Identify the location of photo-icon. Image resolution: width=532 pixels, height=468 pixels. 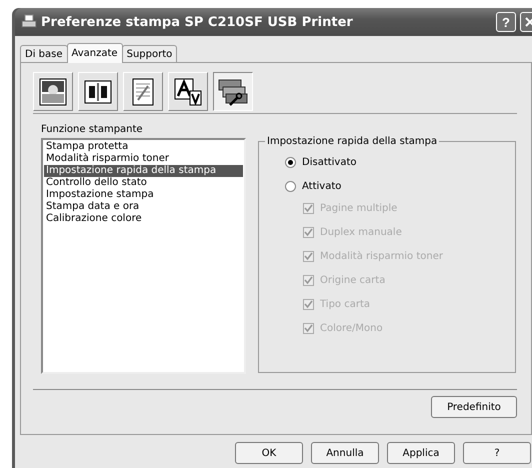
(53, 92).